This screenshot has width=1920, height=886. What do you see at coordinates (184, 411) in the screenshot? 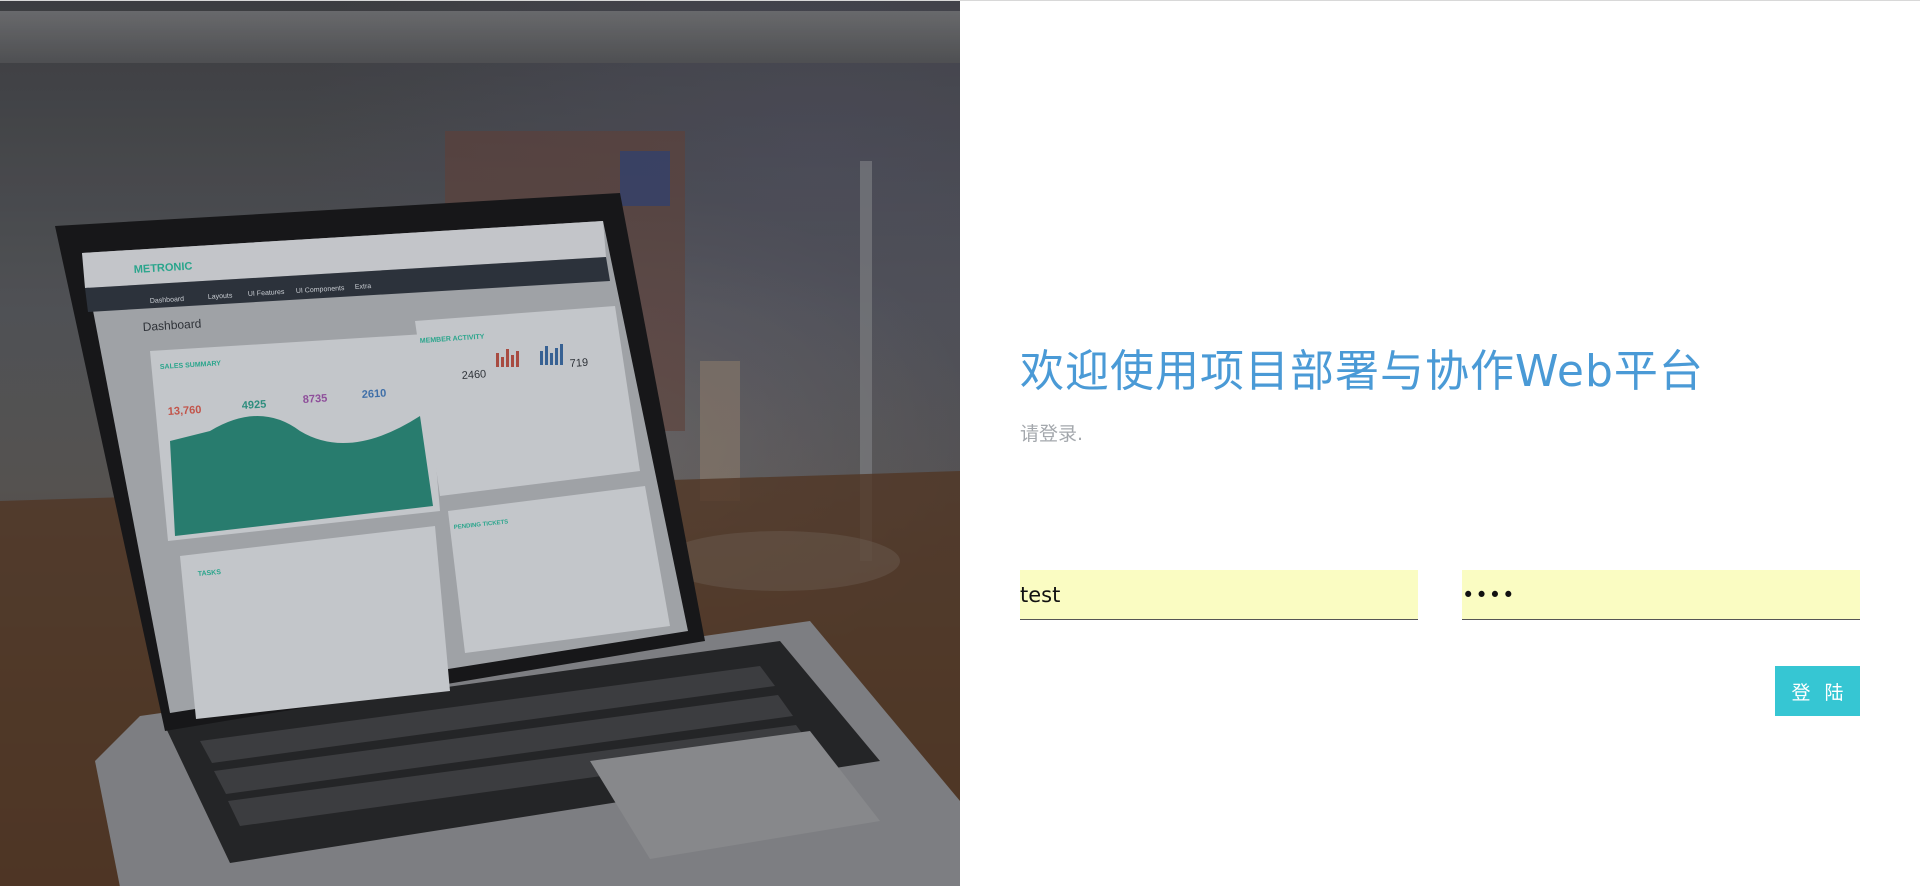
I see `sales-value: 13,760` at bounding box center [184, 411].